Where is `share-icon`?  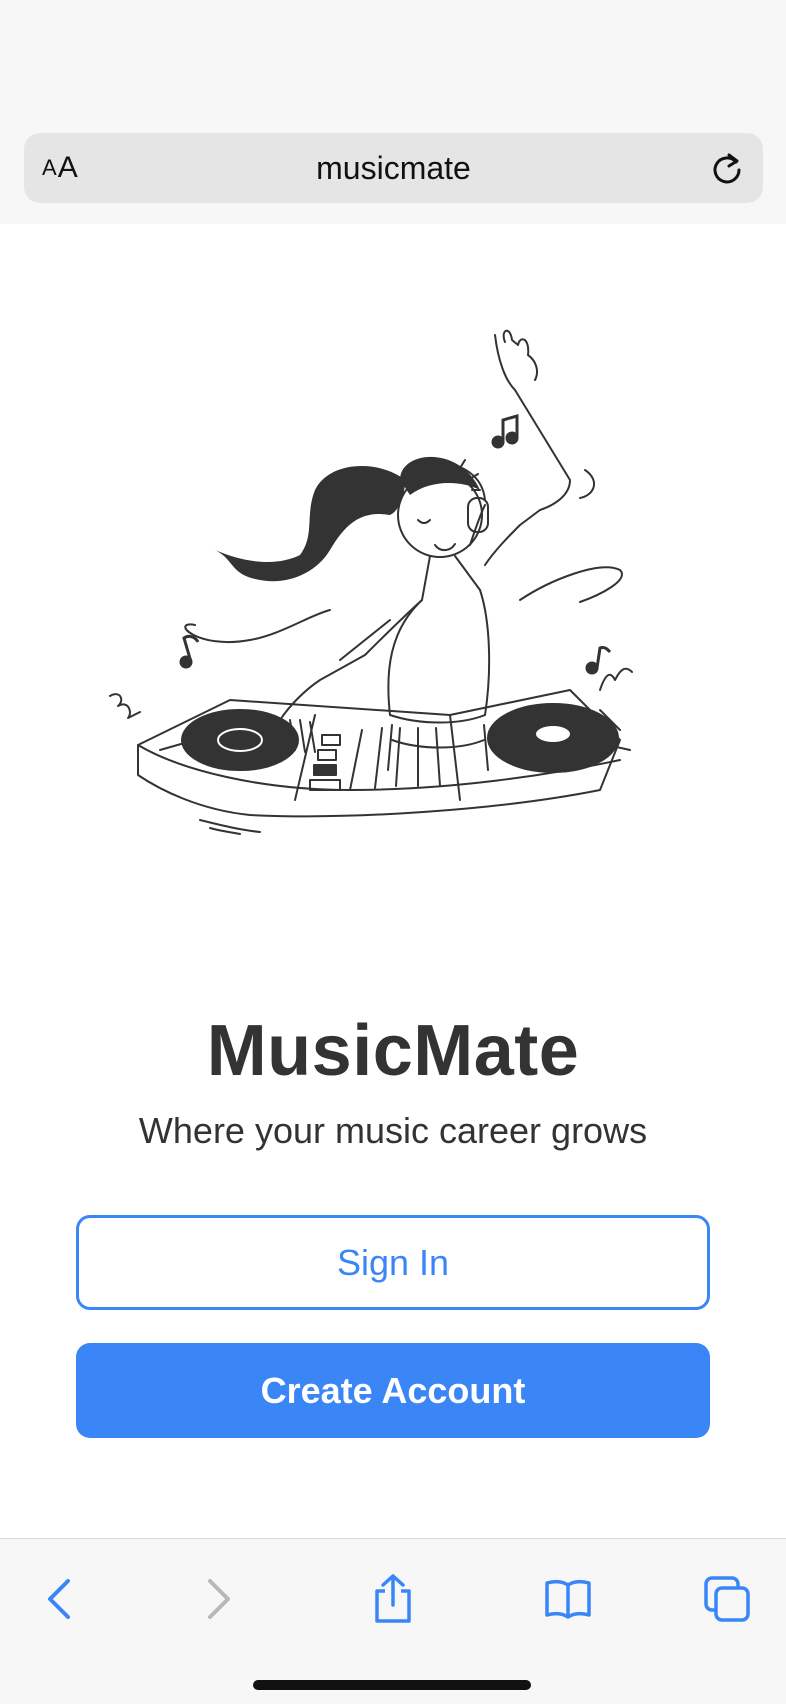 share-icon is located at coordinates (393, 1598).